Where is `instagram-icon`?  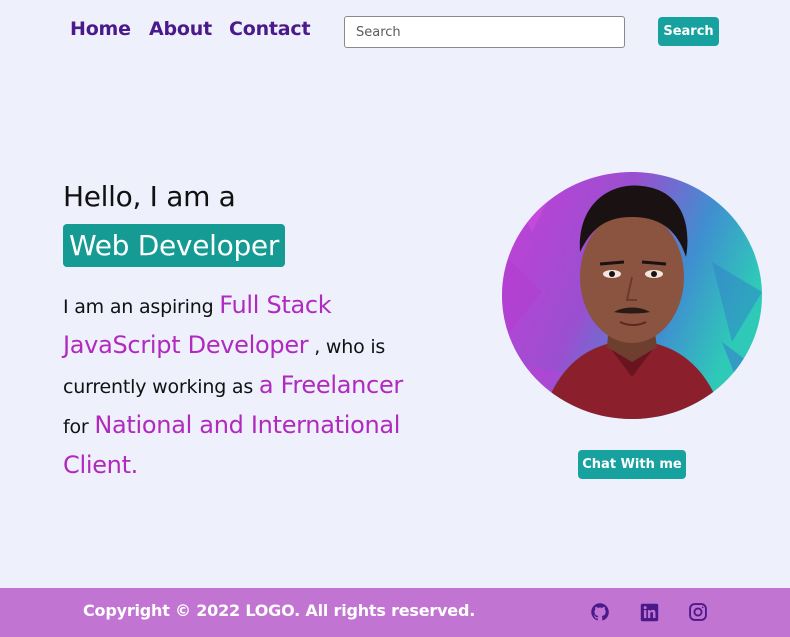 instagram-icon is located at coordinates (698, 612).